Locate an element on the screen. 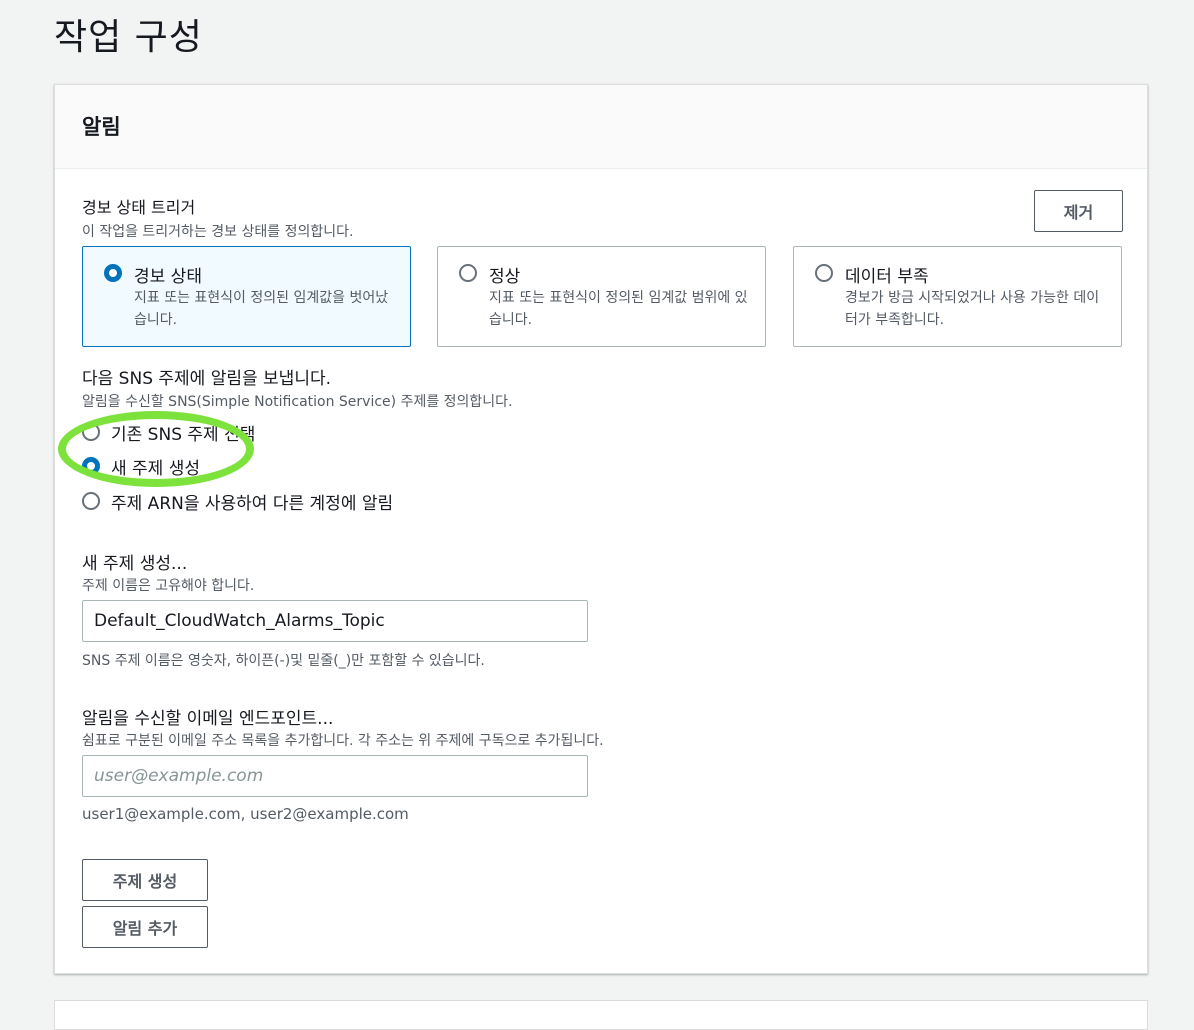 This screenshot has width=1194, height=1030. radio-existing-topic is located at coordinates (91, 432).